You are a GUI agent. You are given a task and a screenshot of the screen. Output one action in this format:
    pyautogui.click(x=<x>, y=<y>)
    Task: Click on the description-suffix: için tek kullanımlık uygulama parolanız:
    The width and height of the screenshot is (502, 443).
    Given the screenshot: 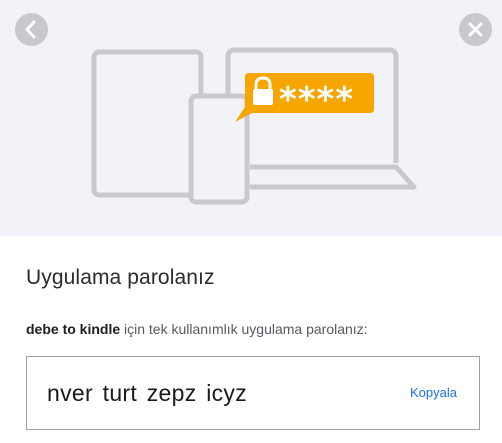 What is the action you would take?
    pyautogui.click(x=244, y=329)
    